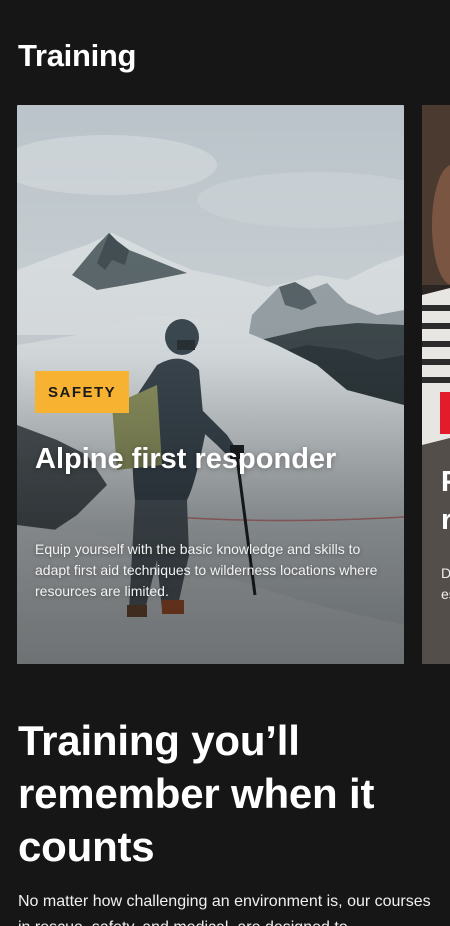 The image size is (450, 926). Describe the element at coordinates (445, 583) in the screenshot. I see `card-description-partial: D es` at that location.